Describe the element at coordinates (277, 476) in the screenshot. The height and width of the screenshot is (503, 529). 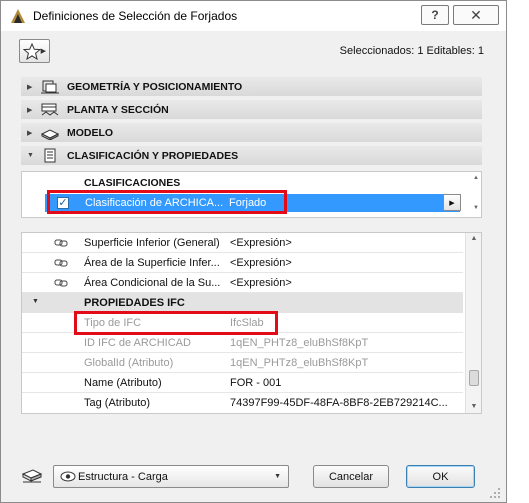
I see `chevron-down-icon: ▼` at that location.